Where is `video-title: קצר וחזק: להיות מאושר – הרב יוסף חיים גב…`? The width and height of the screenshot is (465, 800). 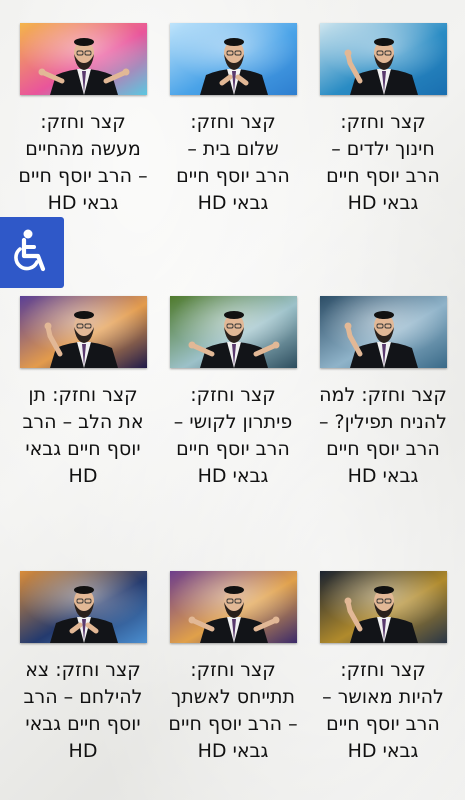 video-title: קצר וחזק: להיות מאושר – הרב יוסף חיים גב… is located at coordinates (383, 711).